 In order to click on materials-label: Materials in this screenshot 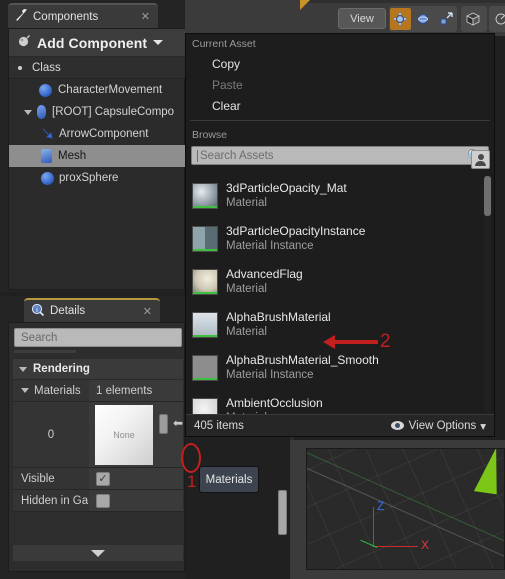, I will do `click(57, 390)`.